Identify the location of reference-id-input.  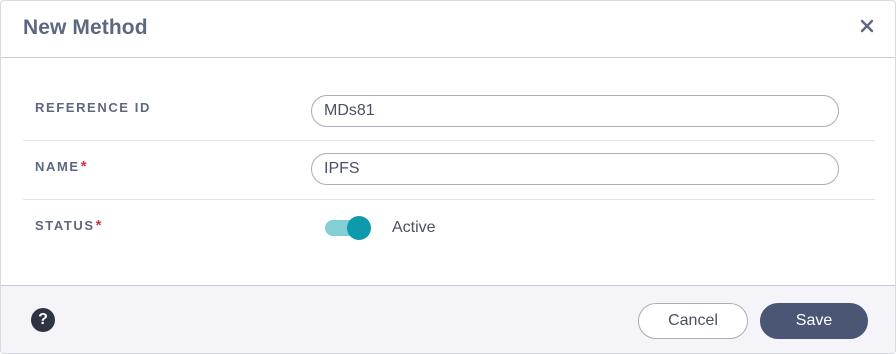
(575, 111).